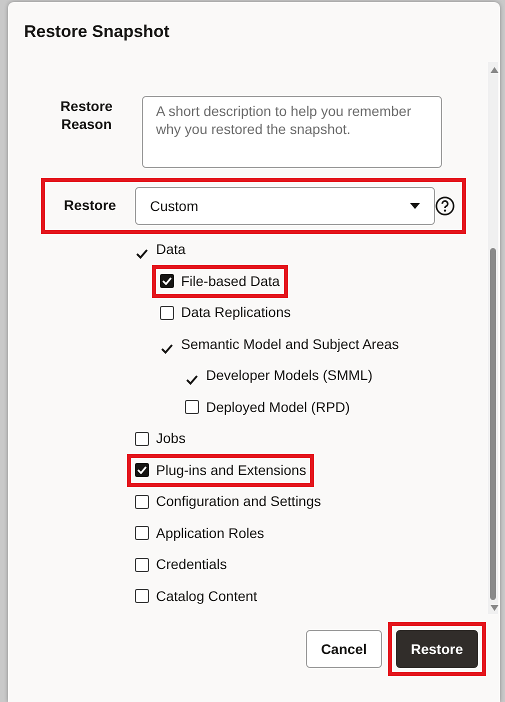  Describe the element at coordinates (292, 132) in the screenshot. I see `restore-reason-field: A short description to help you remember why you restored the snapshot.` at that location.